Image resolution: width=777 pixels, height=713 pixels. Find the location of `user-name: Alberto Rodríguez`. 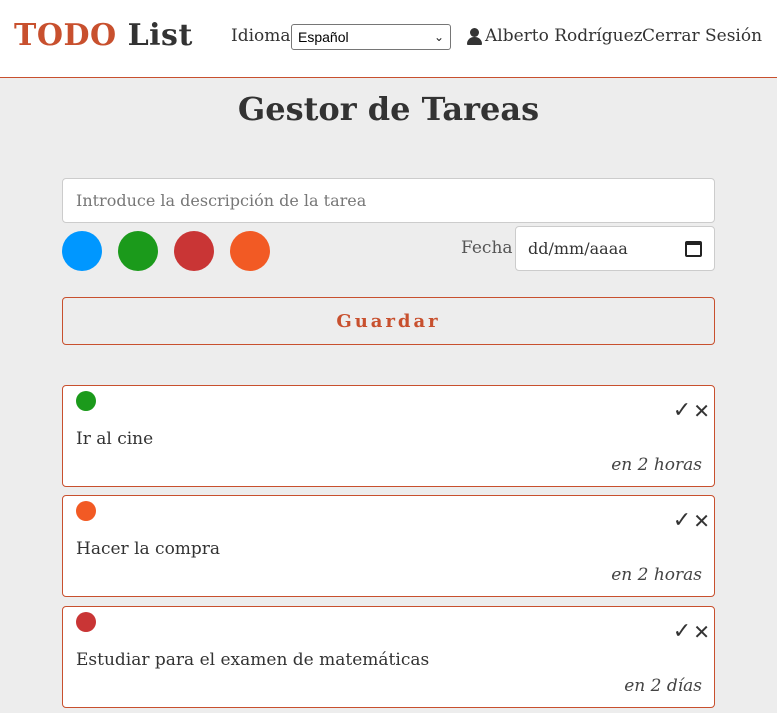

user-name: Alberto Rodríguez is located at coordinates (564, 36).